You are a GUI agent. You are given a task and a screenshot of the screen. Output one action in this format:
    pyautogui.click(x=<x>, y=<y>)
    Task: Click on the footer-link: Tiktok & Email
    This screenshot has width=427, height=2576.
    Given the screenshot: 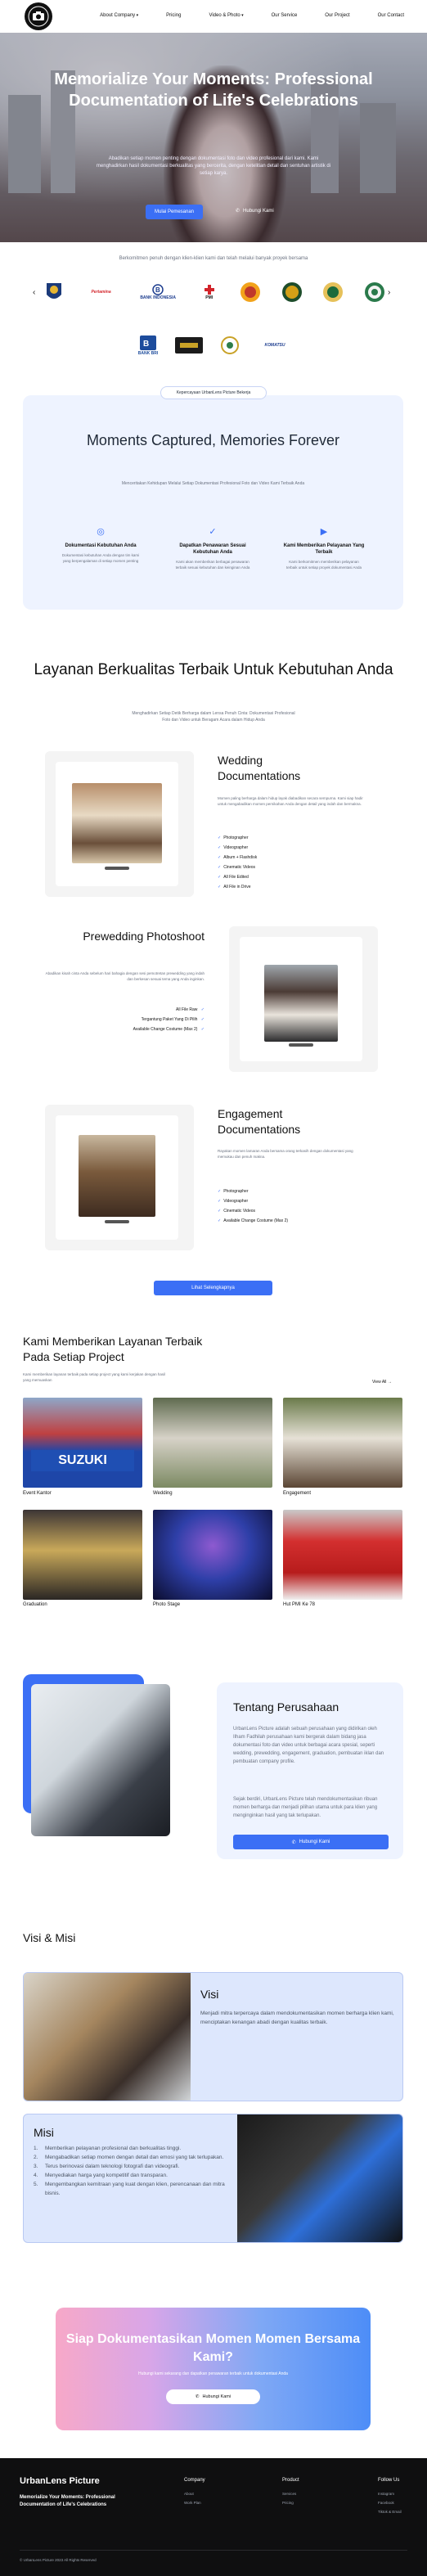 What is the action you would take?
    pyautogui.click(x=390, y=2512)
    